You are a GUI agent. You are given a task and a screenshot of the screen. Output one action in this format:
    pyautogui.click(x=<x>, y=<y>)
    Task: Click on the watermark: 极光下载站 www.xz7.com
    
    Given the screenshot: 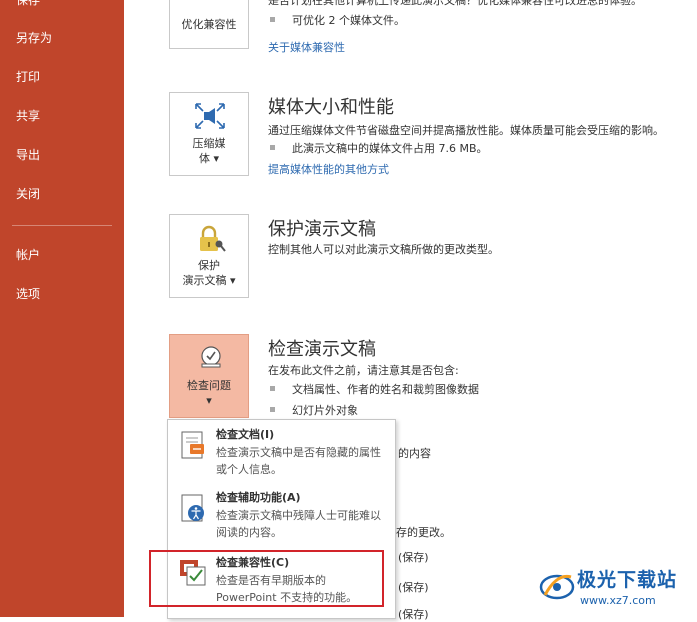 What is the action you would take?
    pyautogui.click(x=617, y=590)
    